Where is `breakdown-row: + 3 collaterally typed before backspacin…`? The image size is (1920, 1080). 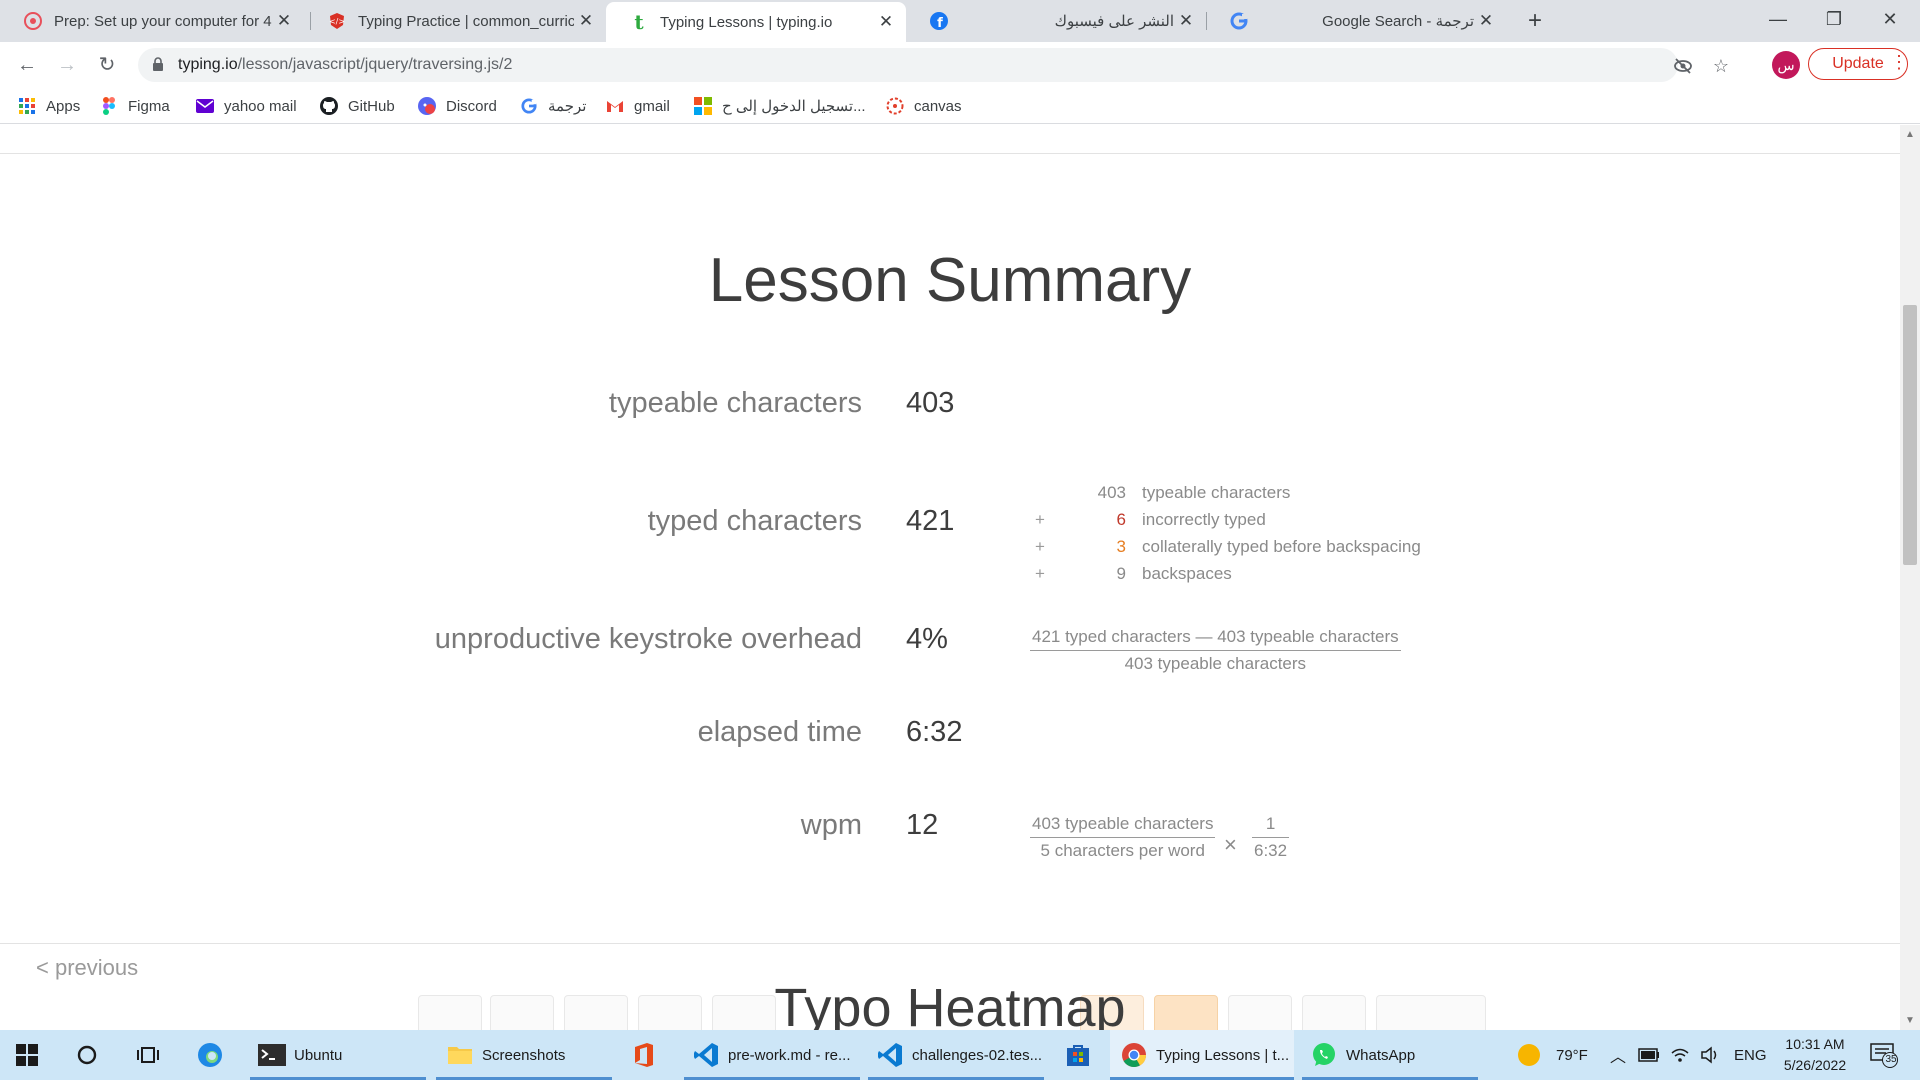
breakdown-row: + 3 collaterally typed before backspacin… is located at coordinates (1230, 550).